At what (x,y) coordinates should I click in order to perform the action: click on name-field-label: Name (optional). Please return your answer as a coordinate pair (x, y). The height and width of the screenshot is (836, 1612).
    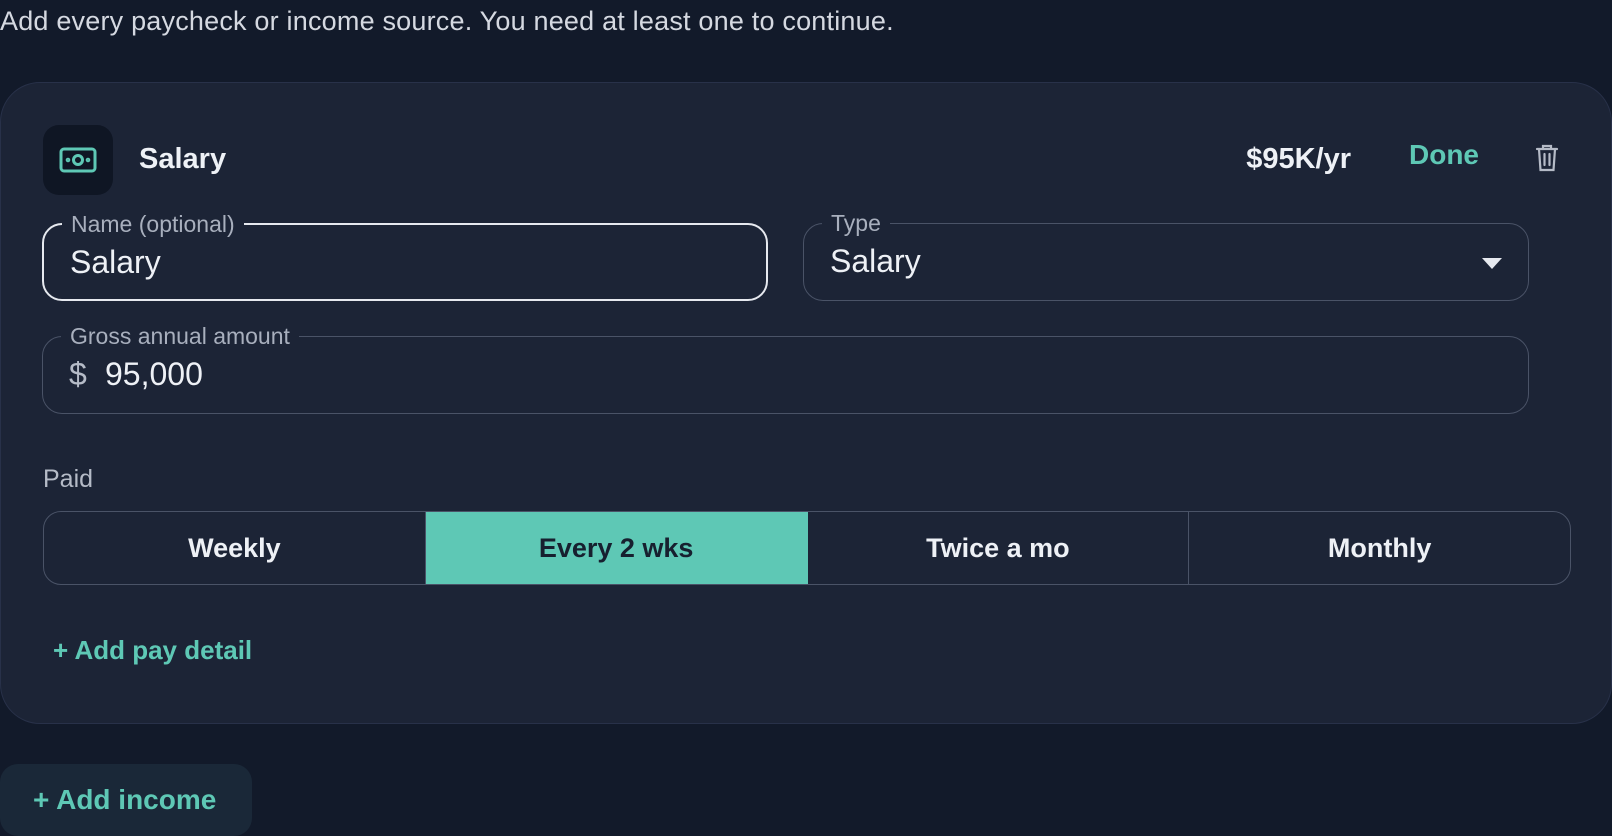
    Looking at the image, I should click on (153, 224).